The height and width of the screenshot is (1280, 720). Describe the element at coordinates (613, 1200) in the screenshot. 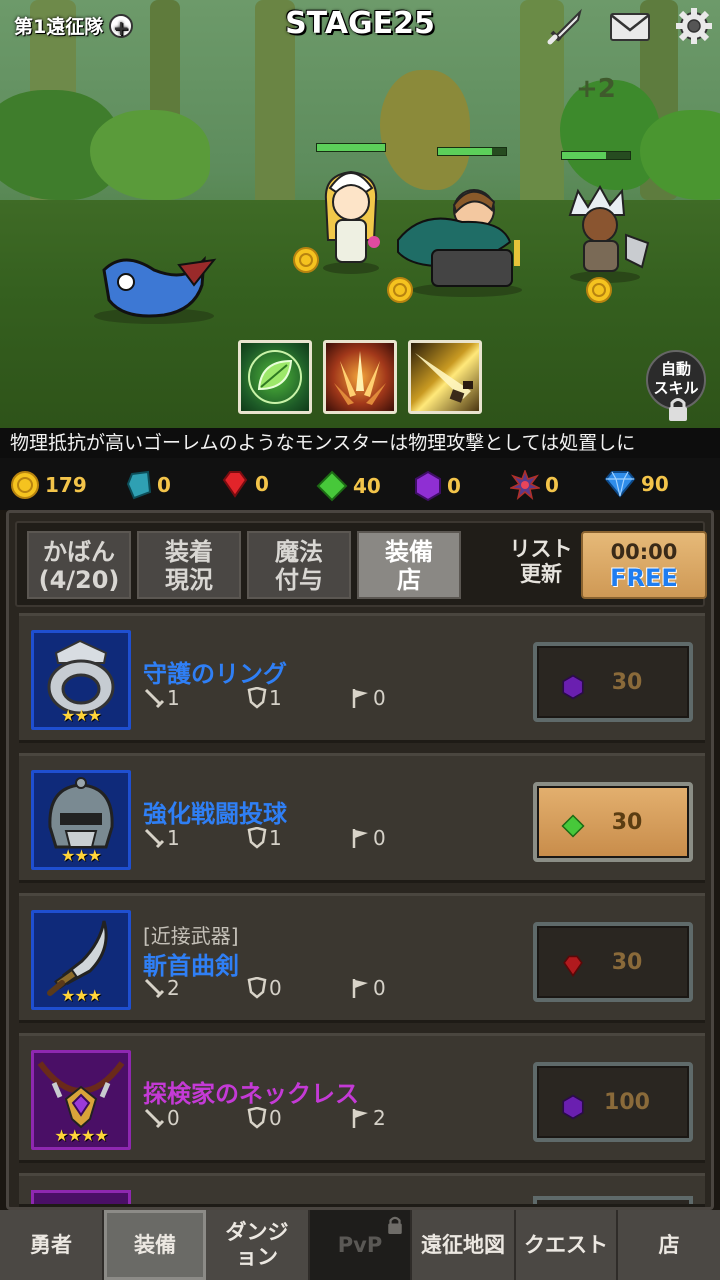

I see `price-button` at that location.